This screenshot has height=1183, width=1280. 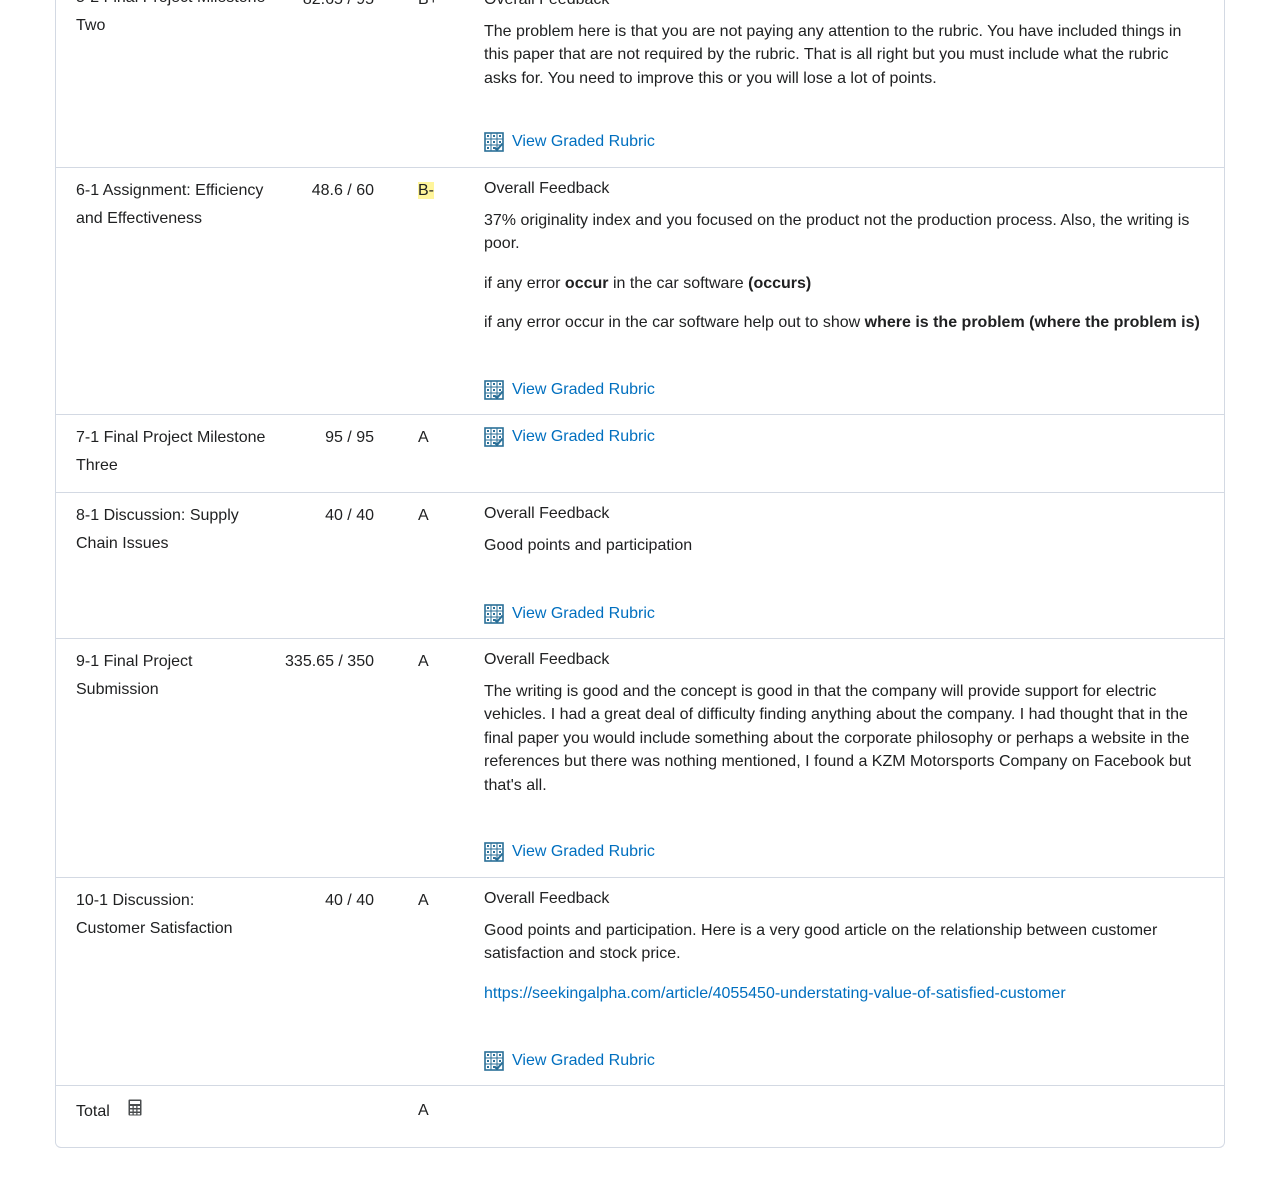 I want to click on item-name: 7-1 Final Project Milestone Three, so click(x=171, y=451).